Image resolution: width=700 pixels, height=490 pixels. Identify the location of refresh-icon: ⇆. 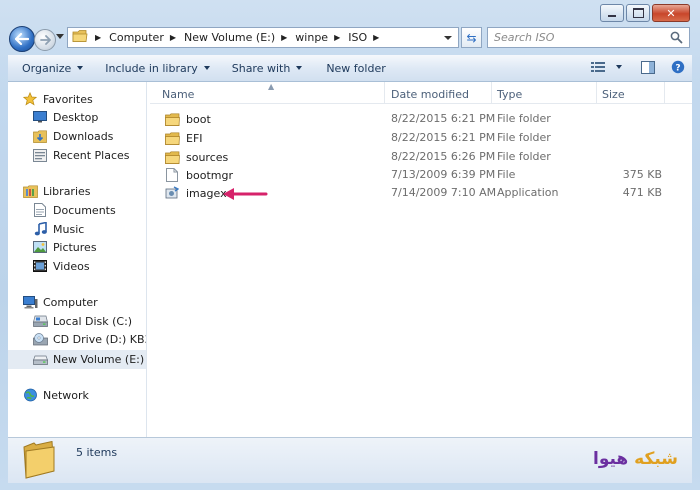
(471, 37).